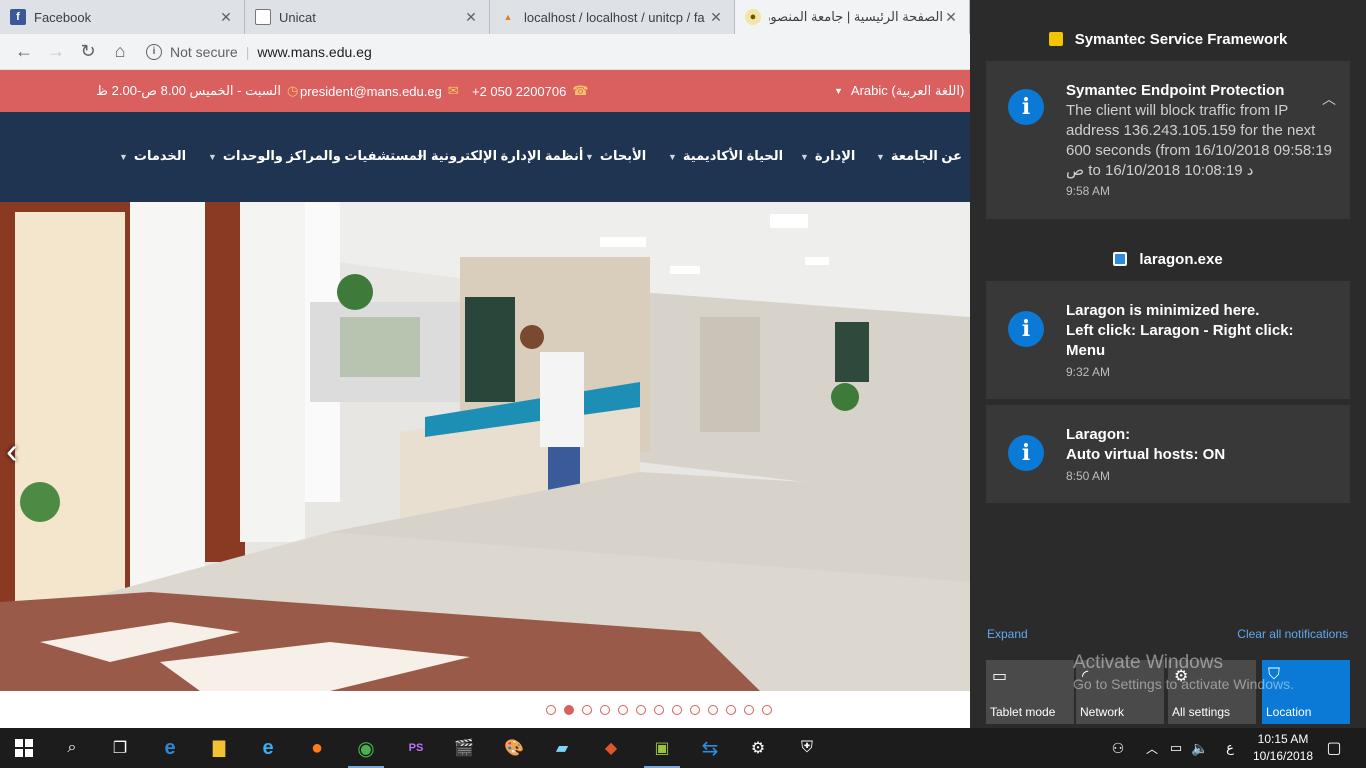 Image resolution: width=1366 pixels, height=768 pixels. What do you see at coordinates (562, 748) in the screenshot?
I see `notepad-icon: ▰` at bounding box center [562, 748].